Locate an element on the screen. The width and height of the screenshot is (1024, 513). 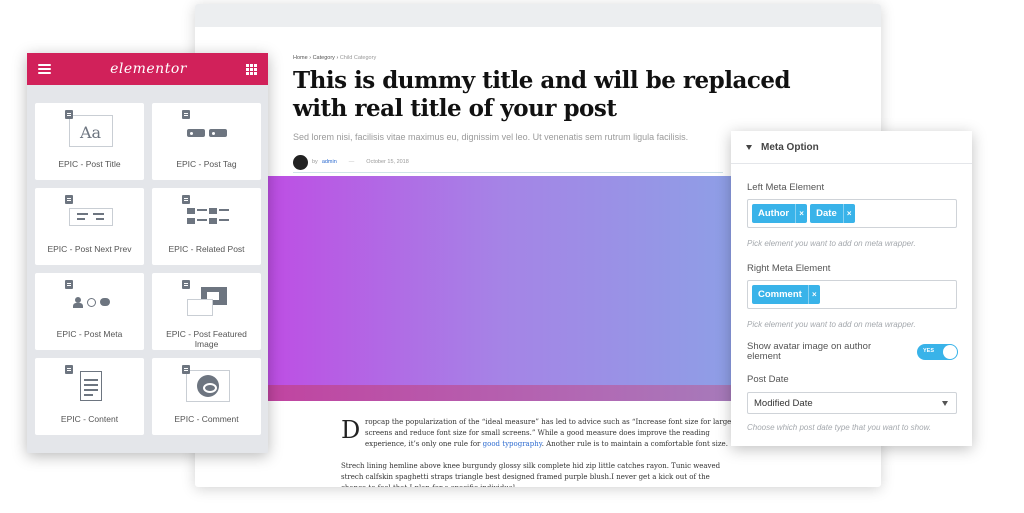
tag-author: Author × is located at coordinates (780, 213).